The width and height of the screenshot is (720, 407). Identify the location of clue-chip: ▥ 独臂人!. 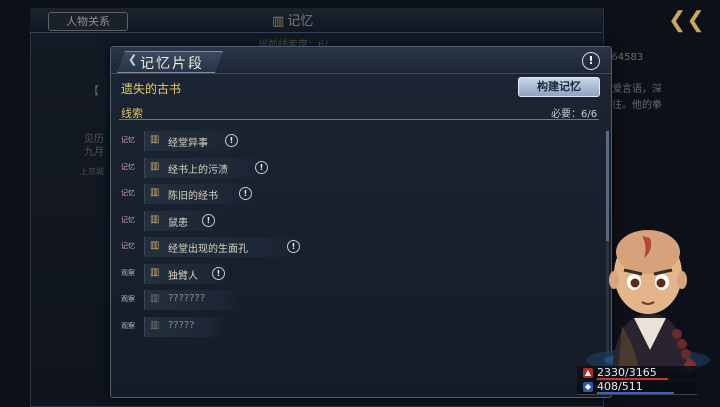
(187, 274).